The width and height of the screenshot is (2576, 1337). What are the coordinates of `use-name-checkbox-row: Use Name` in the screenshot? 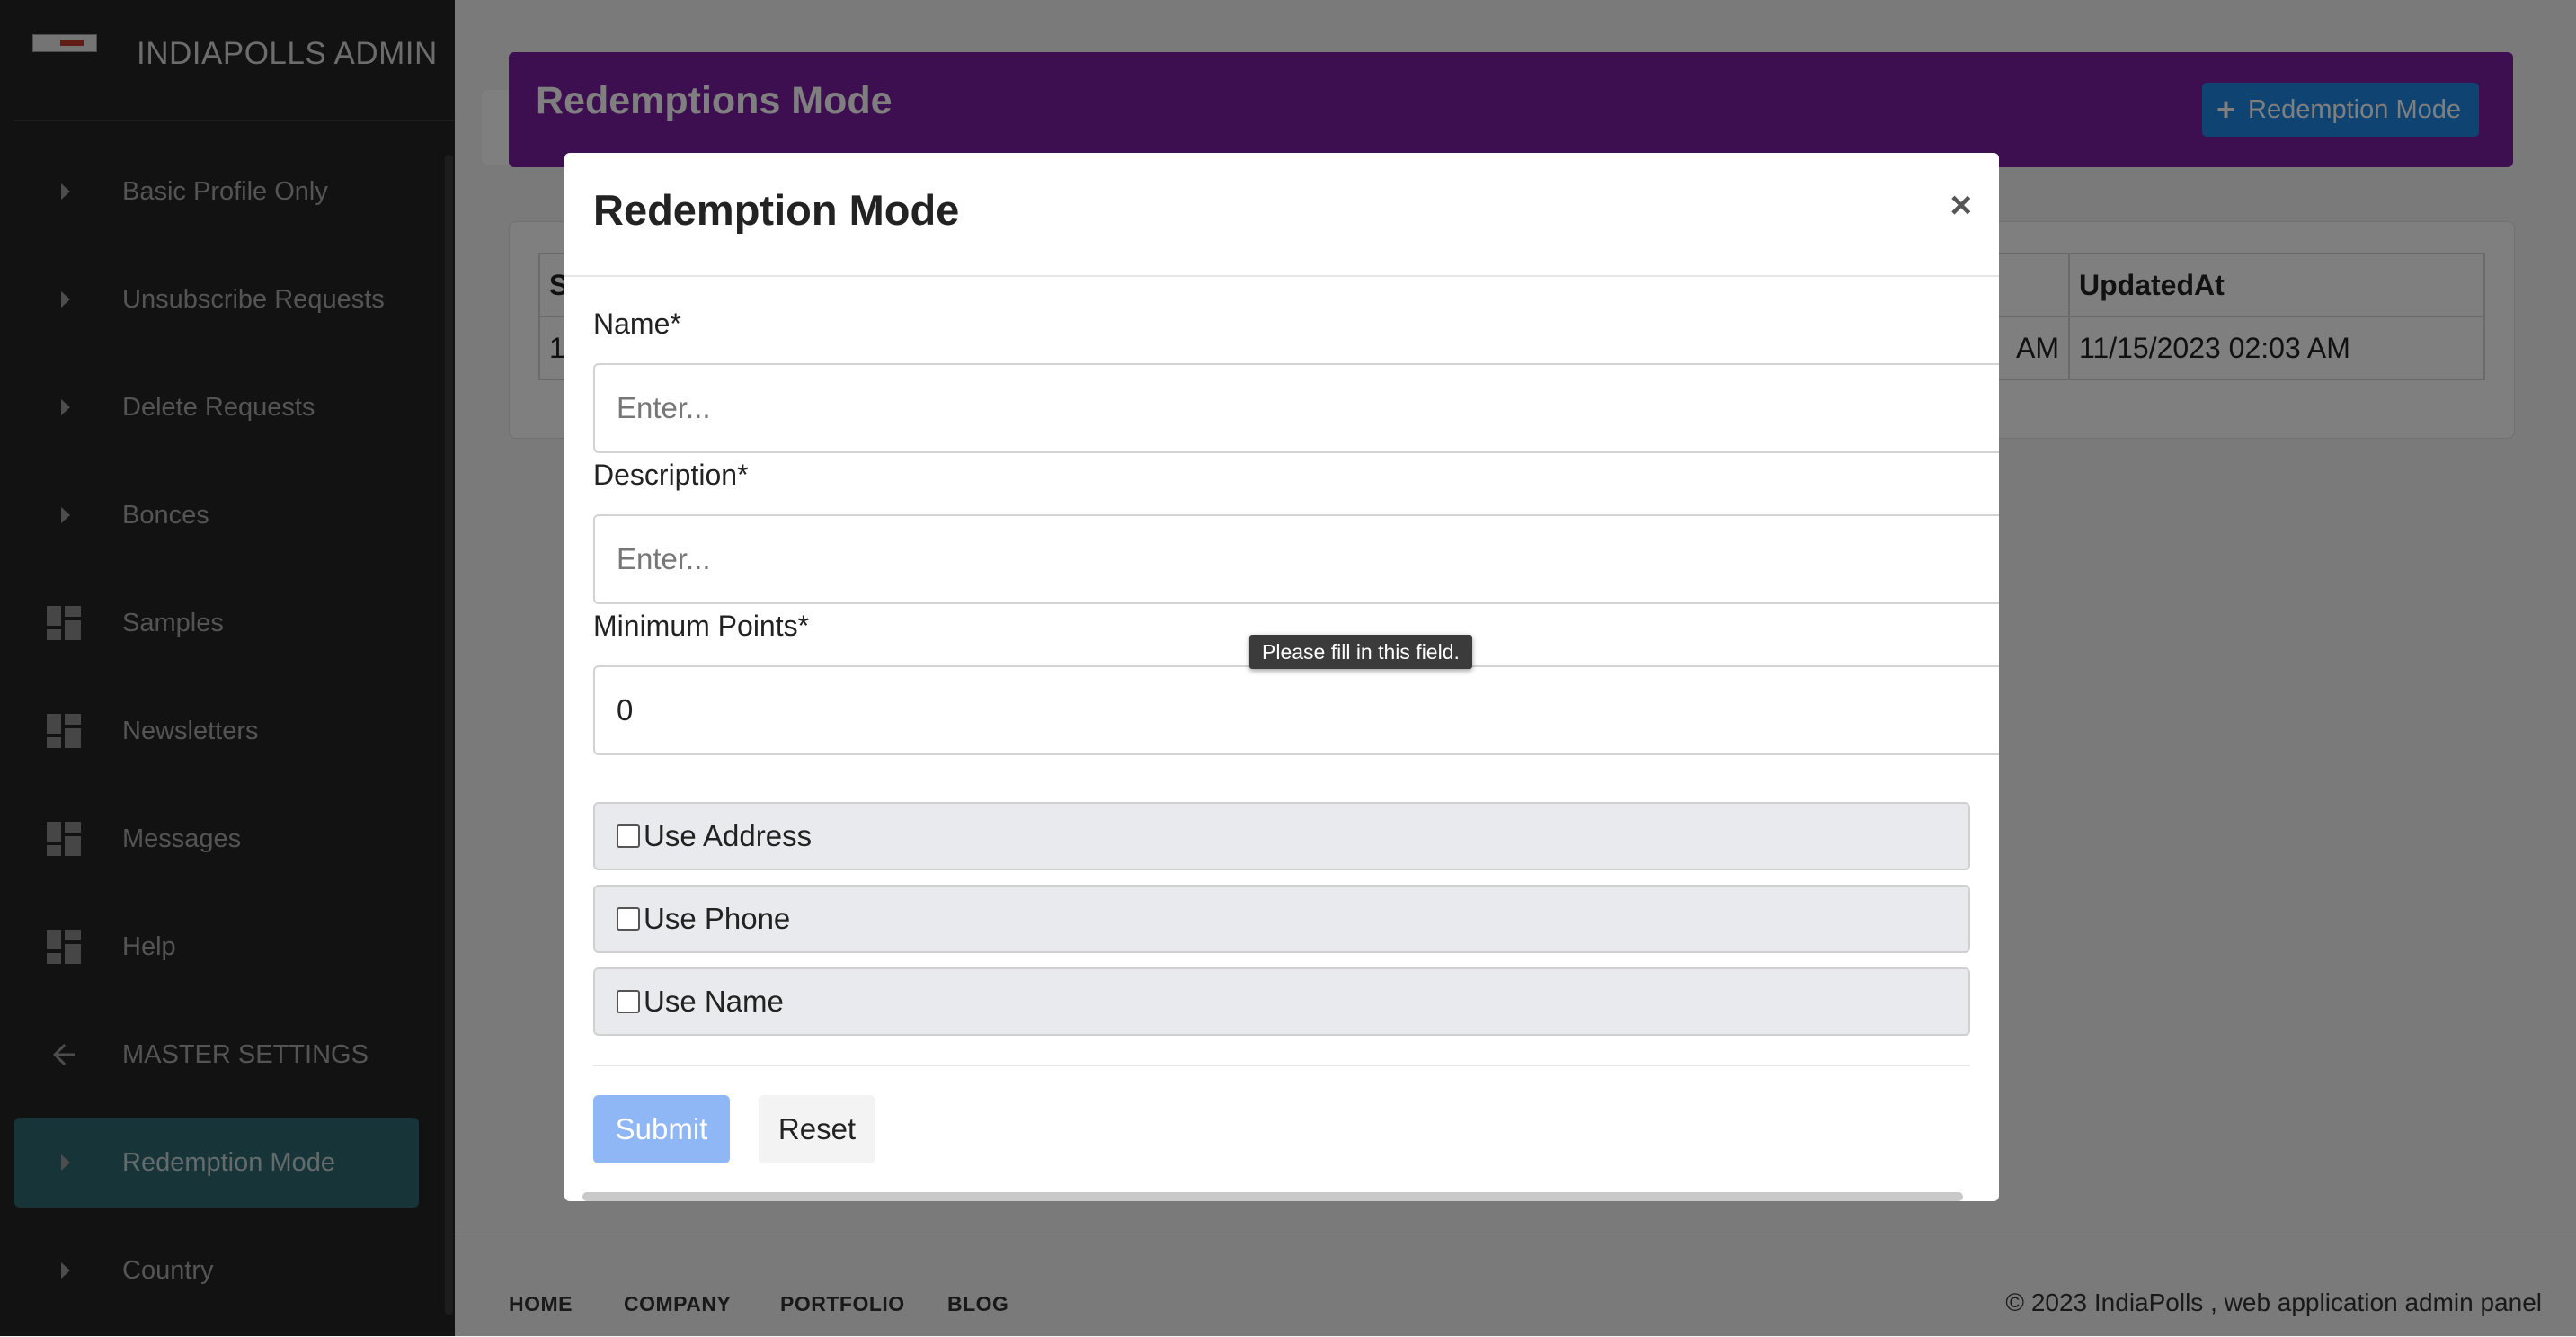 It's located at (1281, 1001).